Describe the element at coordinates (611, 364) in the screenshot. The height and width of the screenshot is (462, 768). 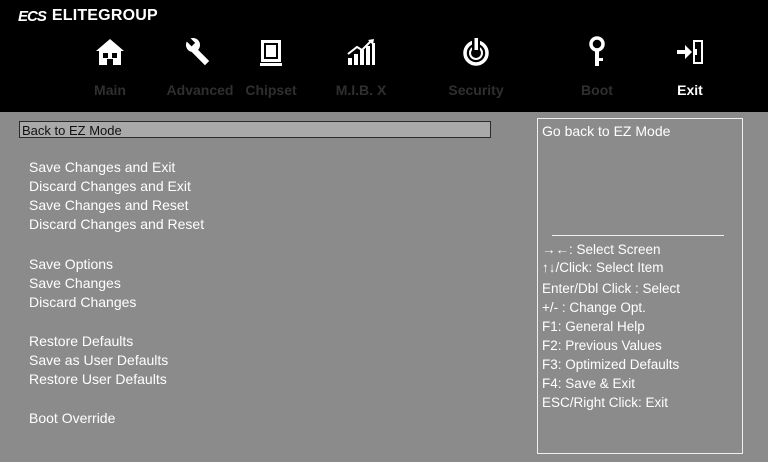
I see `key-hint: F3: Optimized Defaults` at that location.